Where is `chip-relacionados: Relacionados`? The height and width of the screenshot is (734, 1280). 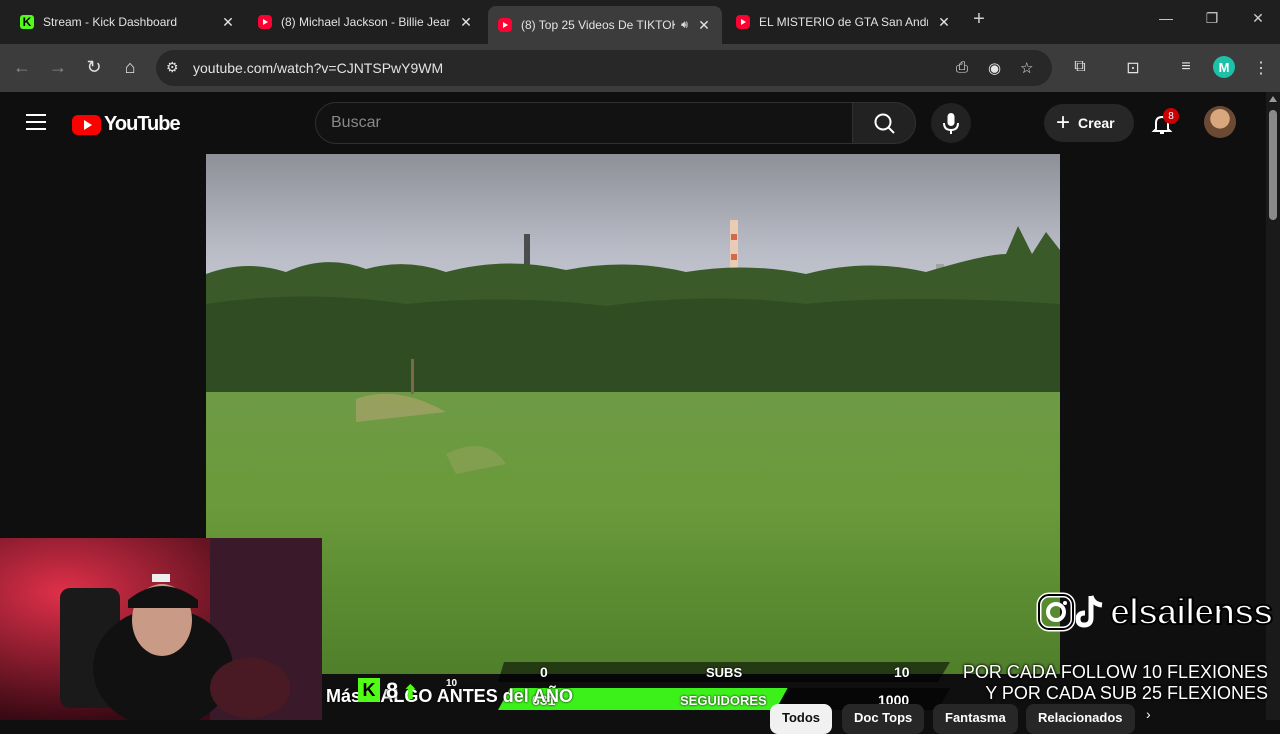
chip-relacionados: Relacionados is located at coordinates (1080, 719).